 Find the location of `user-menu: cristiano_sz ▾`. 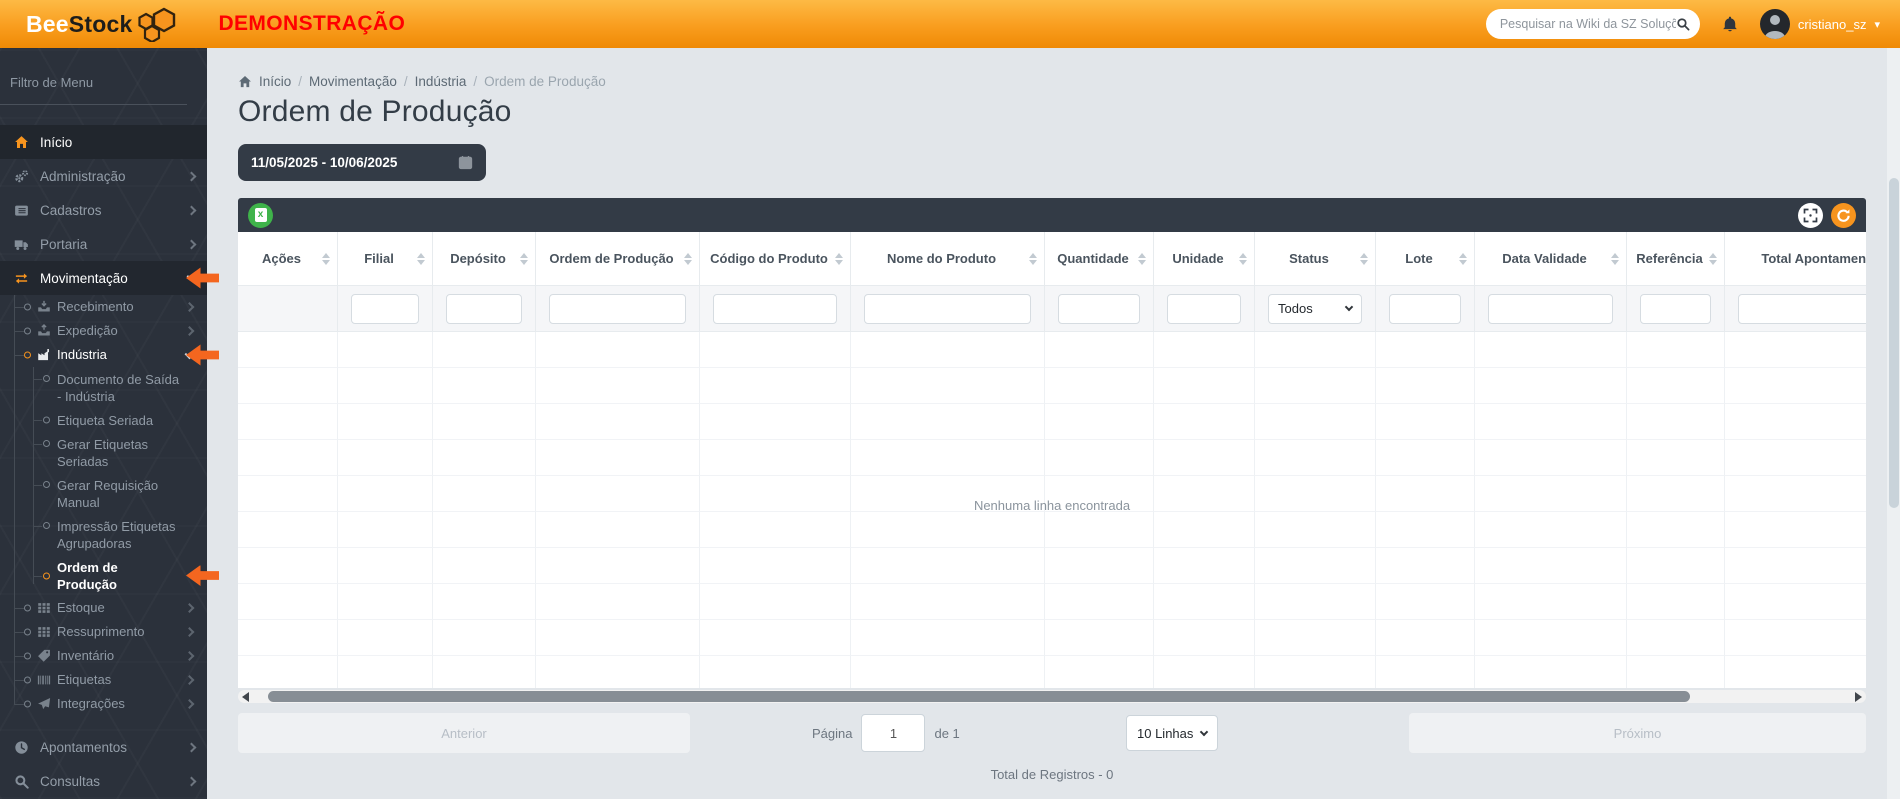

user-menu: cristiano_sz ▾ is located at coordinates (1819, 24).